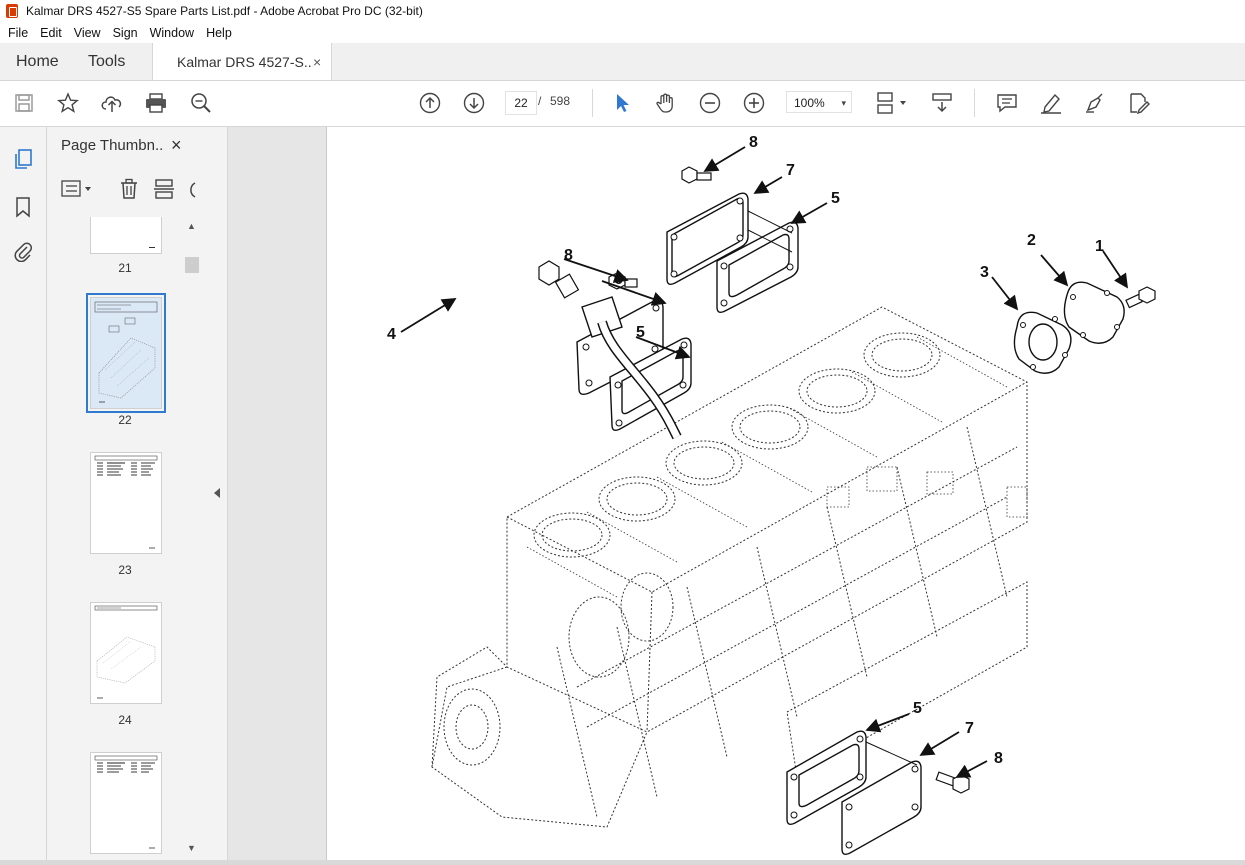 This screenshot has height=865, width=1245. Describe the element at coordinates (622, 62) in the screenshot. I see `tab-bar: Home Tools Kalmar DRS 4527-S... ×` at that location.